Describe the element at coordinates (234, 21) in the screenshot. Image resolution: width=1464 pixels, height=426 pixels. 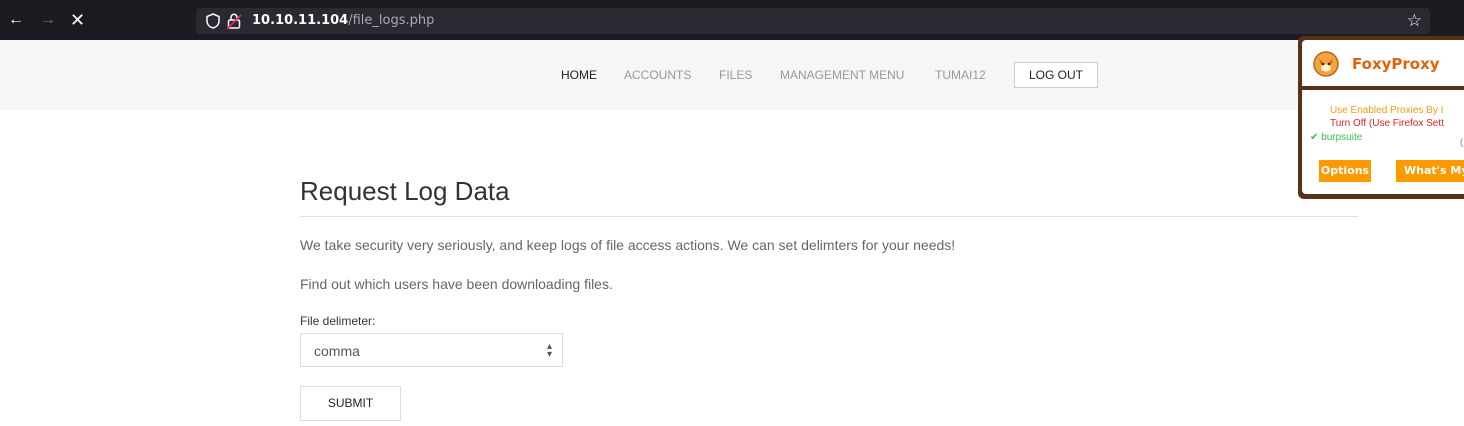
I see `insecure-lock-icon` at that location.